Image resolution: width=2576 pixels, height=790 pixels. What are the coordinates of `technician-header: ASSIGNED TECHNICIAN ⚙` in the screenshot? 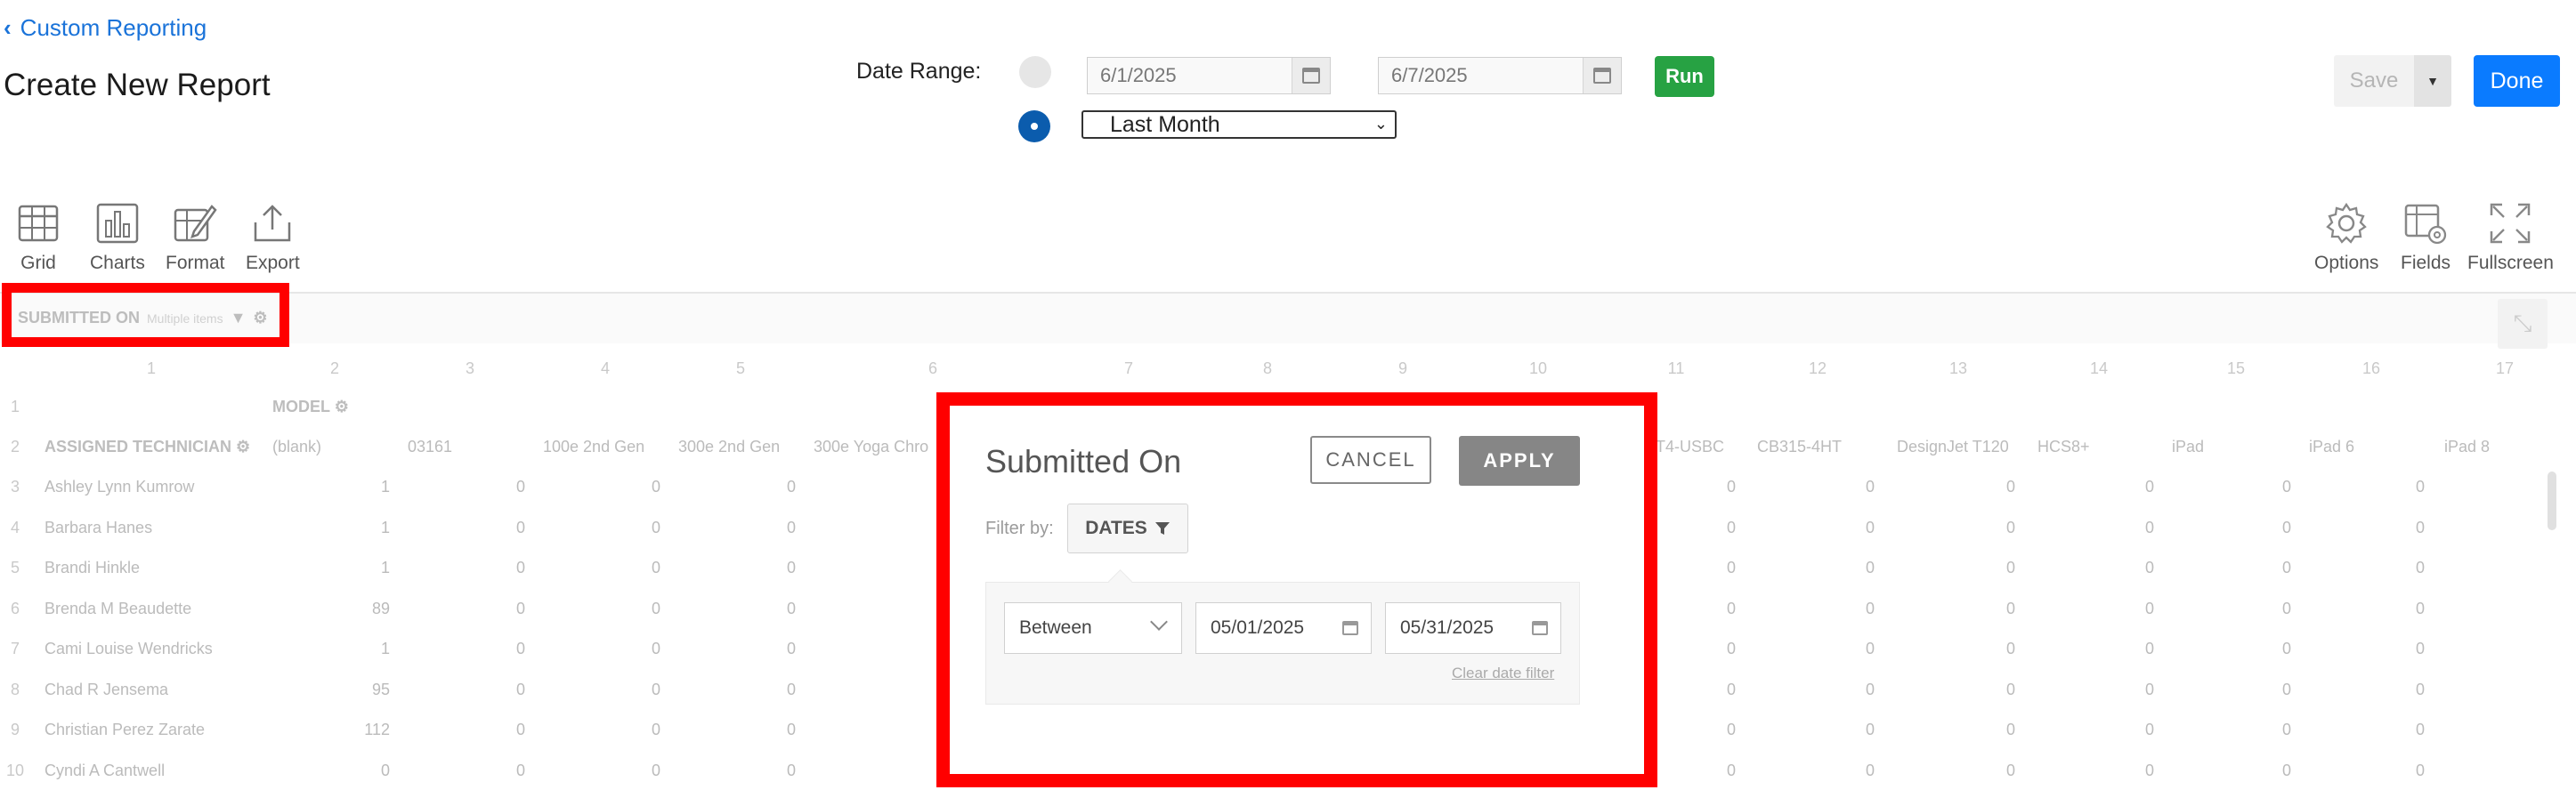 It's located at (147, 447).